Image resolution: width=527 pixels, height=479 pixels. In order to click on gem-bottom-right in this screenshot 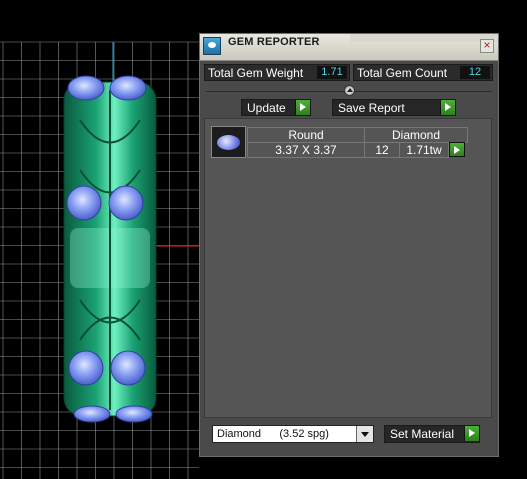, I will do `click(134, 414)`.